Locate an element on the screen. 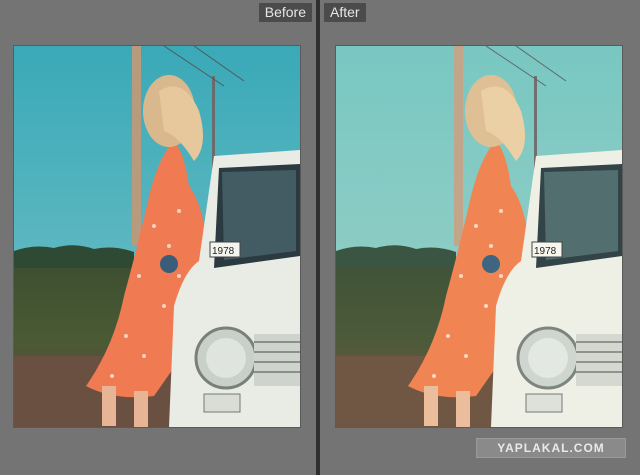 Image resolution: width=640 pixels, height=475 pixels. plate-text-before: 1978 is located at coordinates (223, 251).